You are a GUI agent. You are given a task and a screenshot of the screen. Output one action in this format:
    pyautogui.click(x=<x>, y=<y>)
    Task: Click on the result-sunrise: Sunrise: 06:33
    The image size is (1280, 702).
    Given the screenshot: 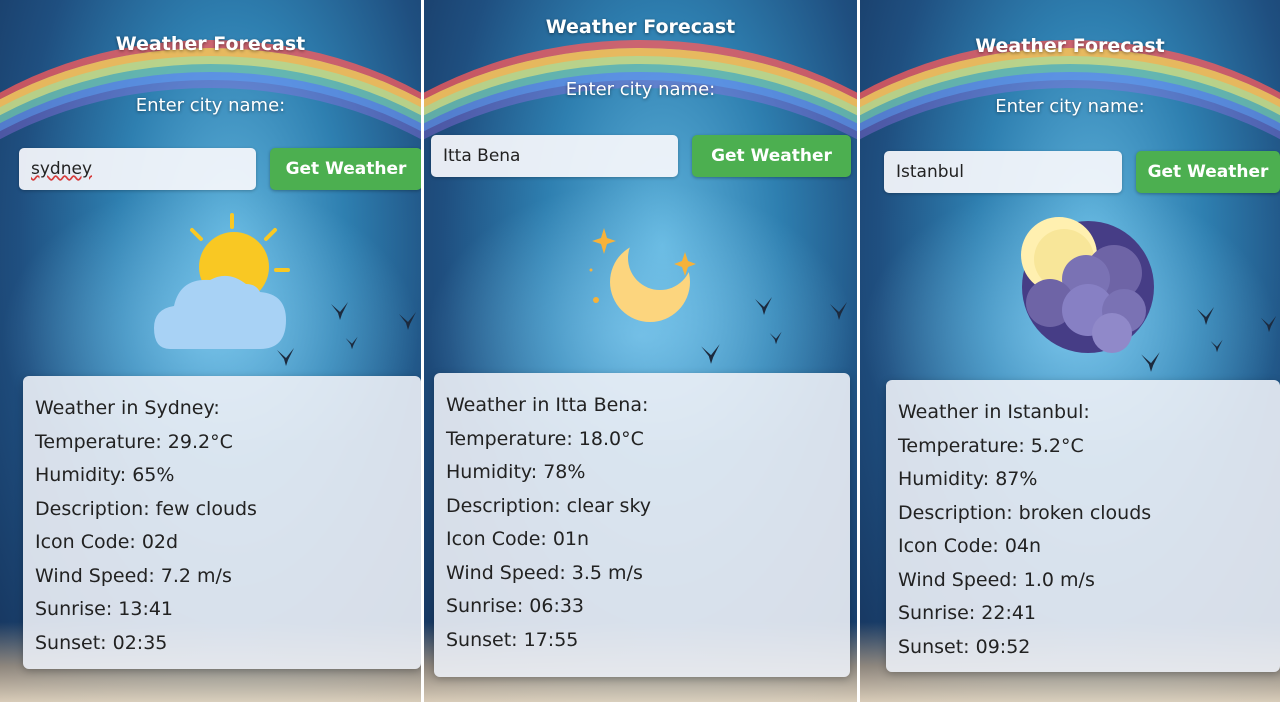 What is the action you would take?
    pyautogui.click(x=515, y=606)
    